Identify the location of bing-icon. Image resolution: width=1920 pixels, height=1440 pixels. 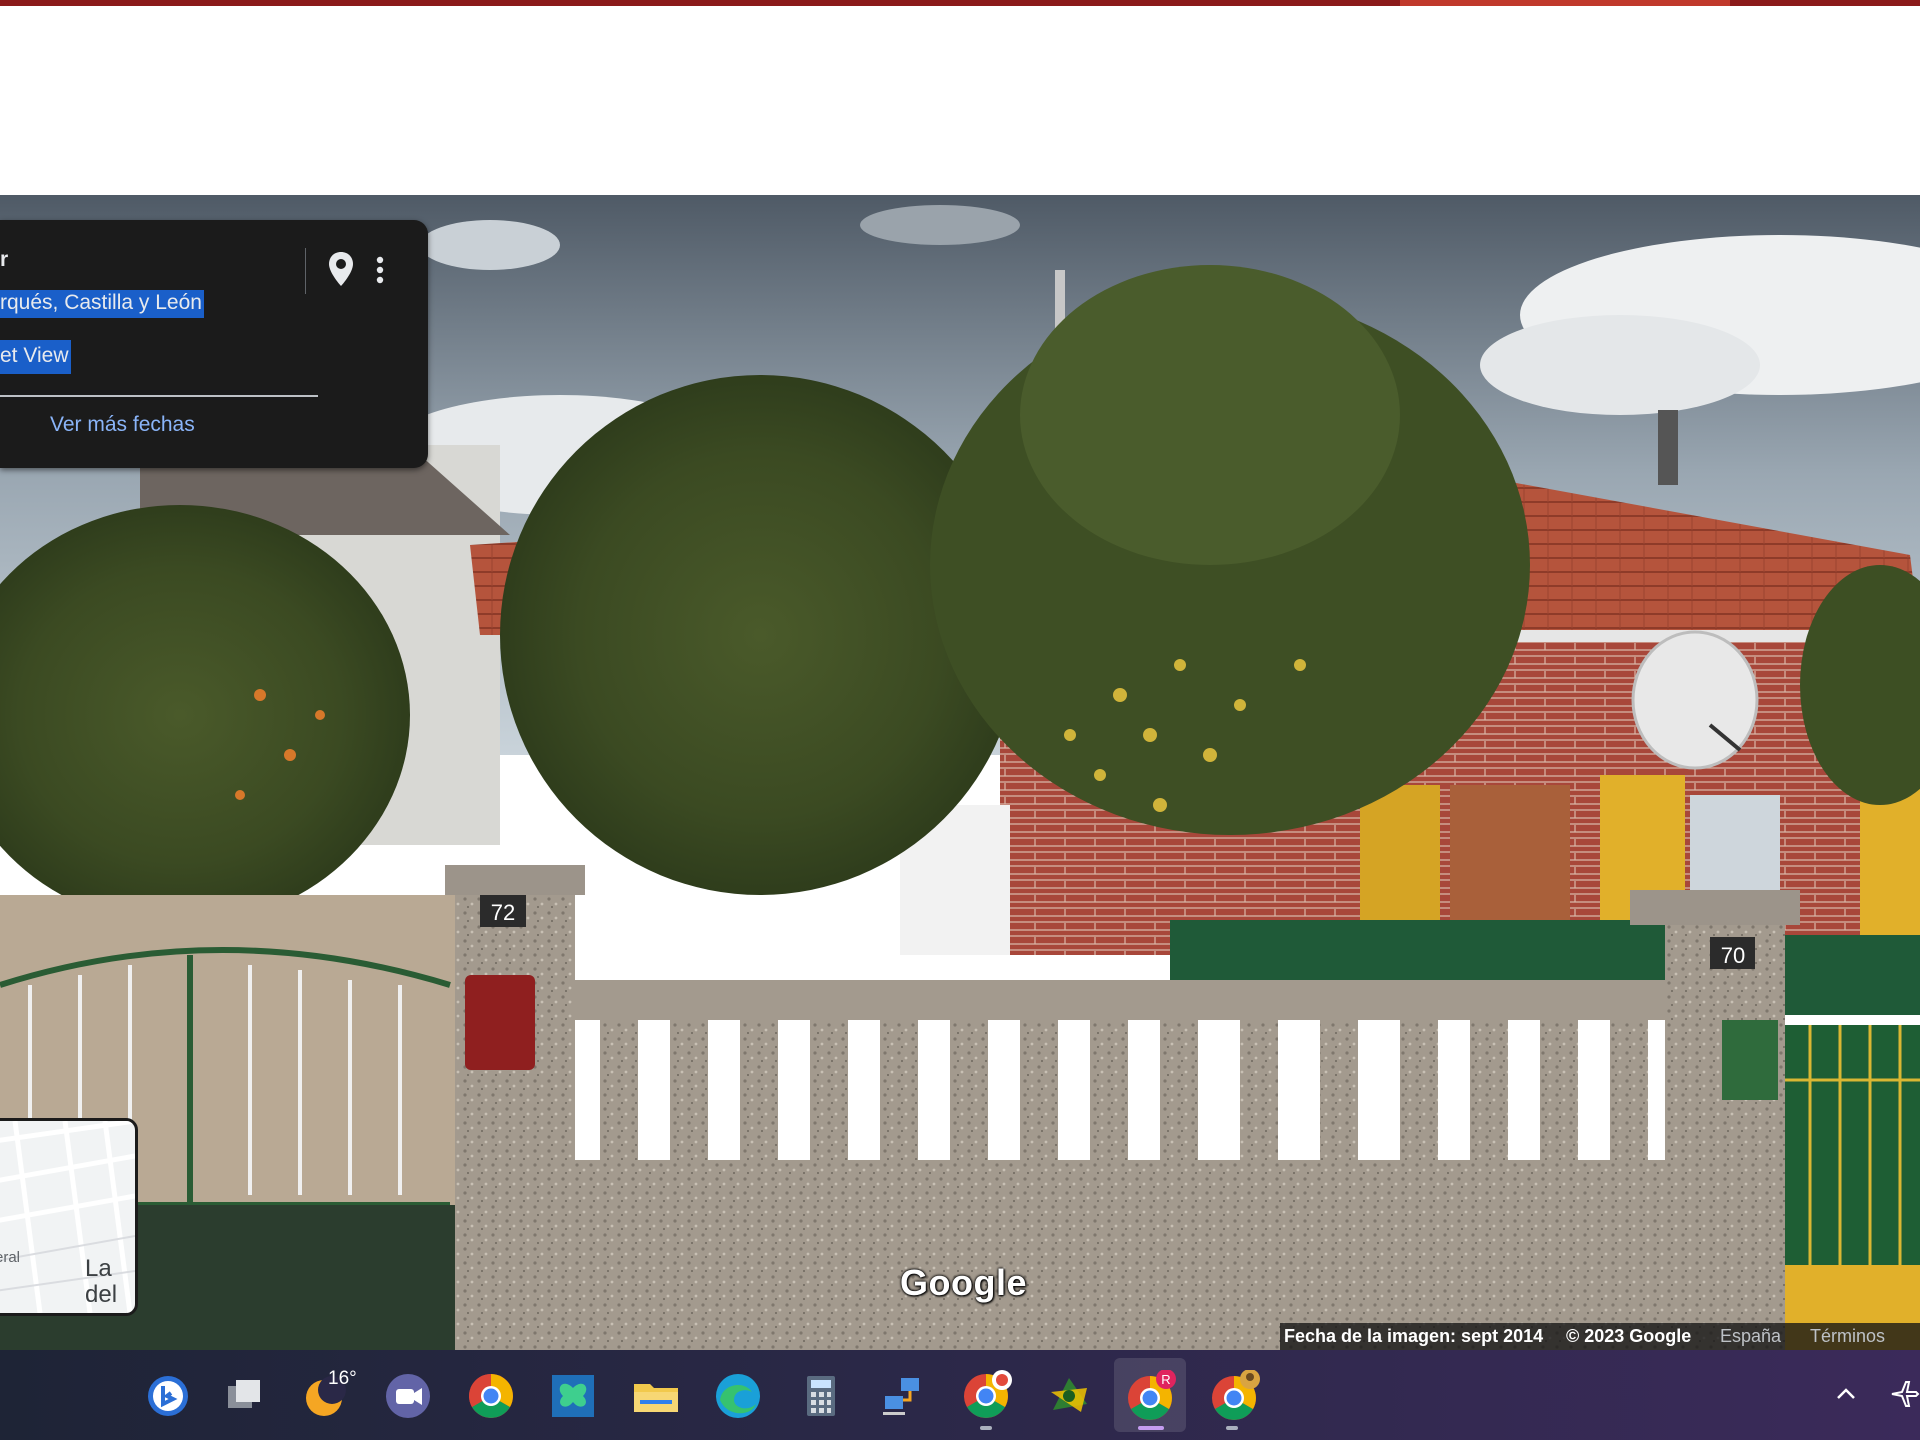
(168, 1396).